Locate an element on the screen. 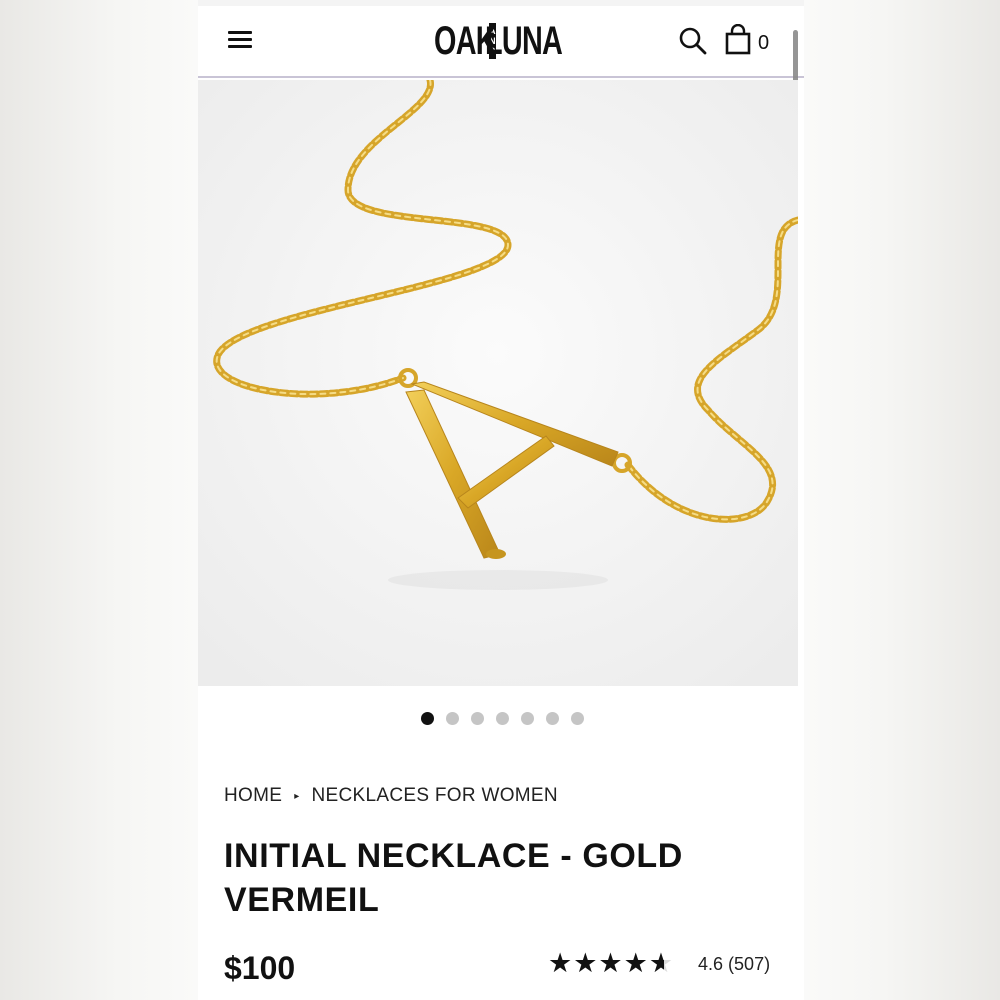 Image resolution: width=1000 pixels, height=1000 pixels. shopping-bag-icon is located at coordinates (738, 39).